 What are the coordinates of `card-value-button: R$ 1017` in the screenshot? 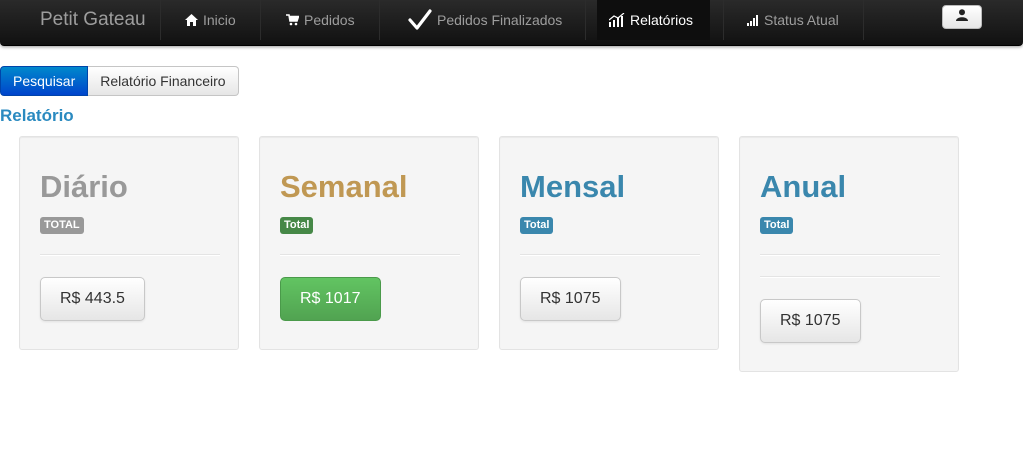 It's located at (330, 299).